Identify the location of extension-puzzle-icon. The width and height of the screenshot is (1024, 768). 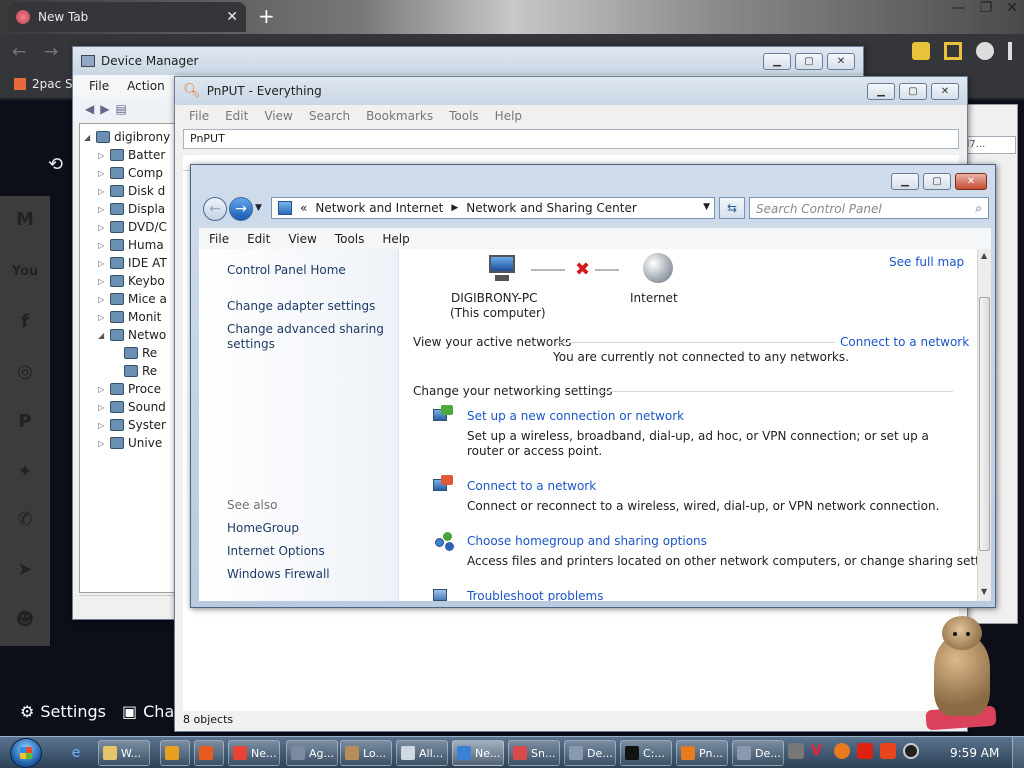
(921, 51).